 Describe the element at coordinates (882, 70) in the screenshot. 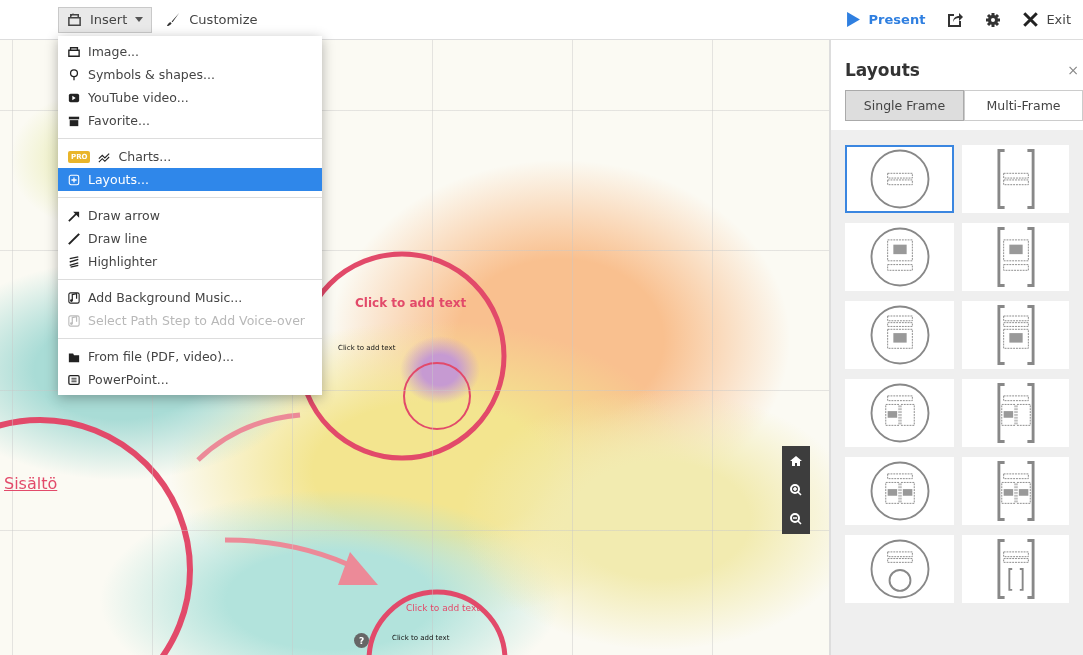

I see `panel-title: Layouts` at that location.